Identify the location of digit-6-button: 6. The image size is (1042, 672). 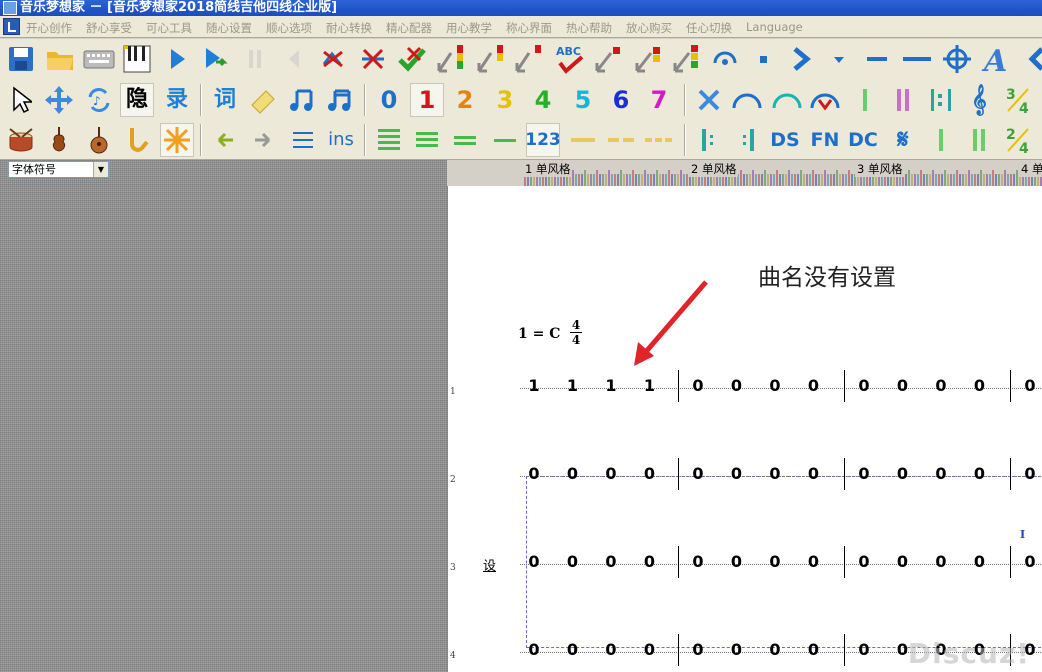
(621, 100).